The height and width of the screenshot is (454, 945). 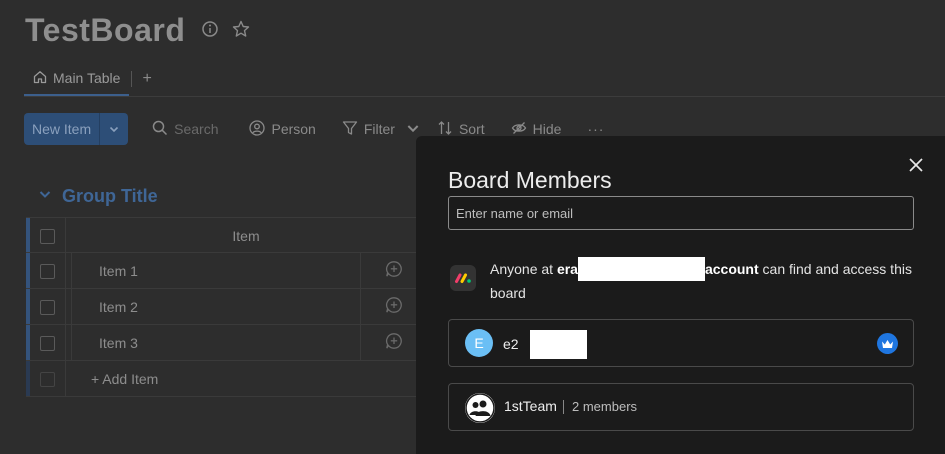 I want to click on monday-logo-icon, so click(x=463, y=278).